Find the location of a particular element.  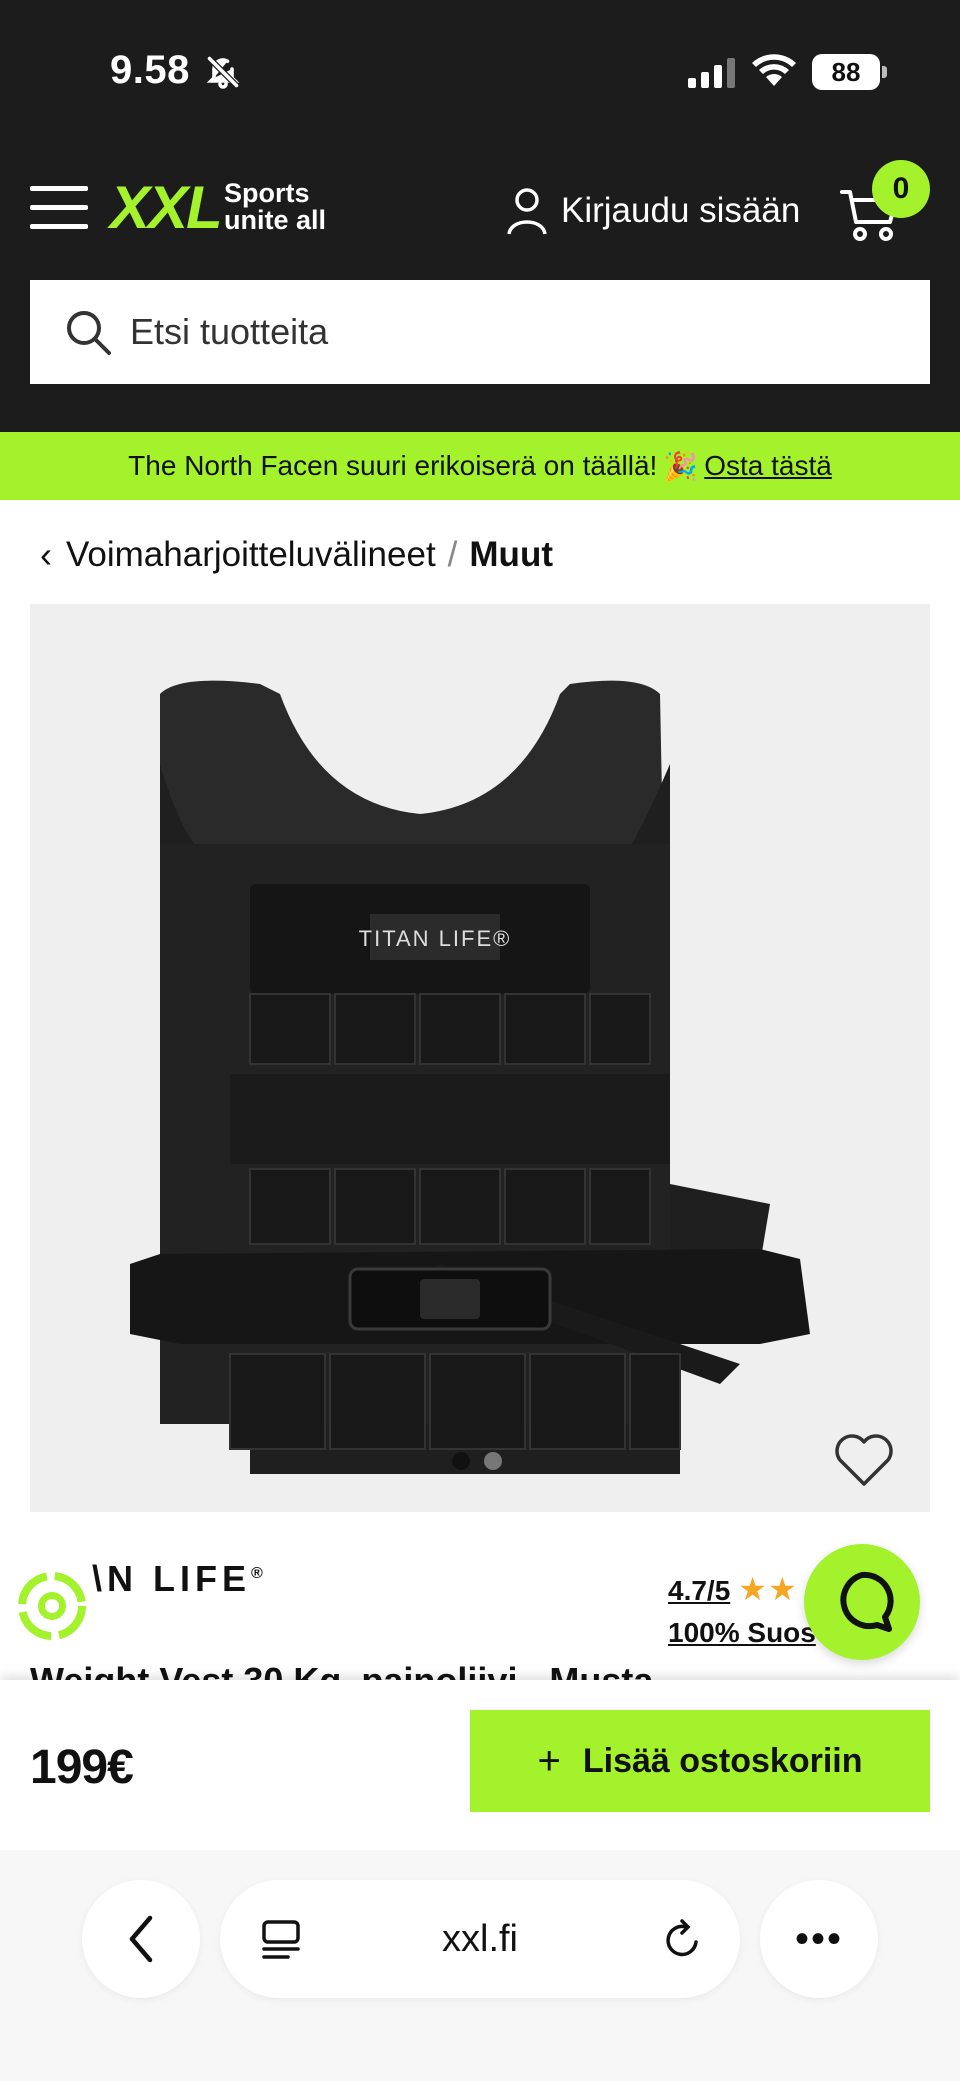

menu-icon is located at coordinates (59, 208).